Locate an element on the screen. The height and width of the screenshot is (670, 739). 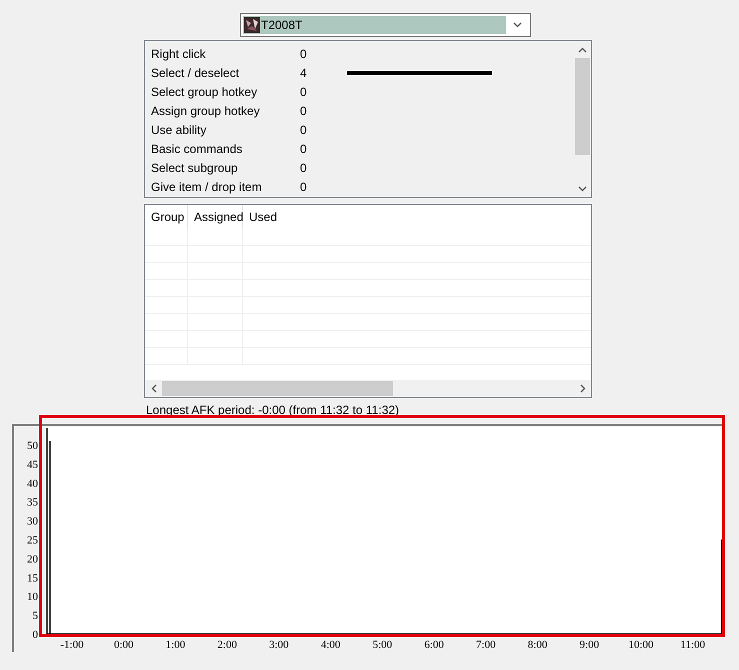
x-tick-label: -1:00 is located at coordinates (72, 645).